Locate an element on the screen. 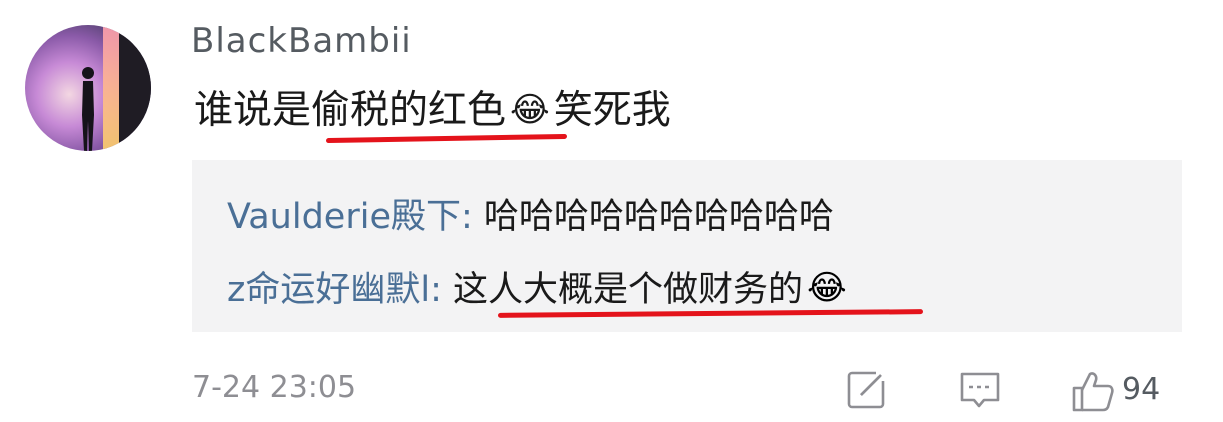 Image resolution: width=1223 pixels, height=422 pixels. reply-item: Vaulderie殿下: 哈哈哈哈哈哈哈哈哈哈 is located at coordinates (530, 213).